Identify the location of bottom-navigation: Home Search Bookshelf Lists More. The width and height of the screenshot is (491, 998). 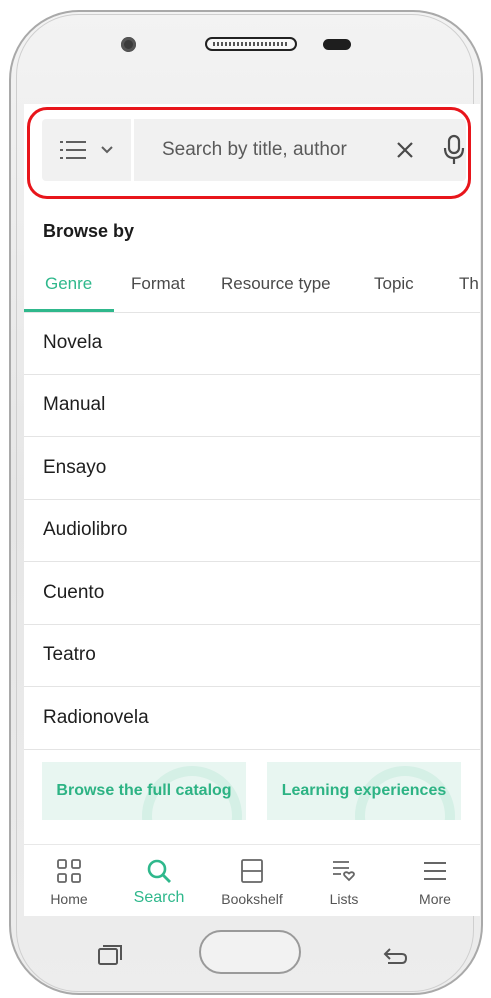
(252, 880).